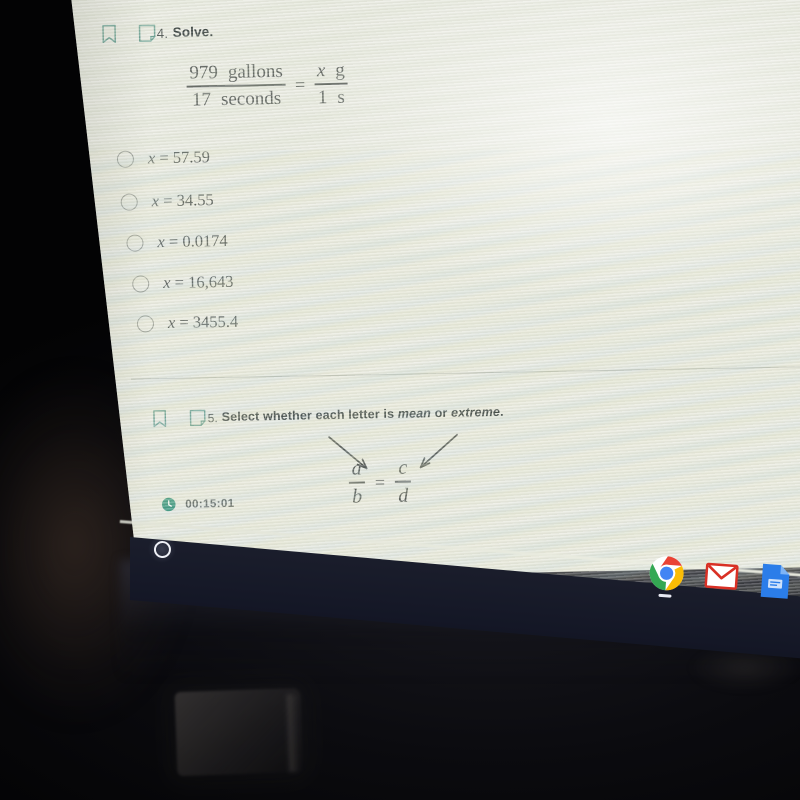 This screenshot has width=800, height=800. I want to click on rate-fraction-right: x g 1 s, so click(331, 84).